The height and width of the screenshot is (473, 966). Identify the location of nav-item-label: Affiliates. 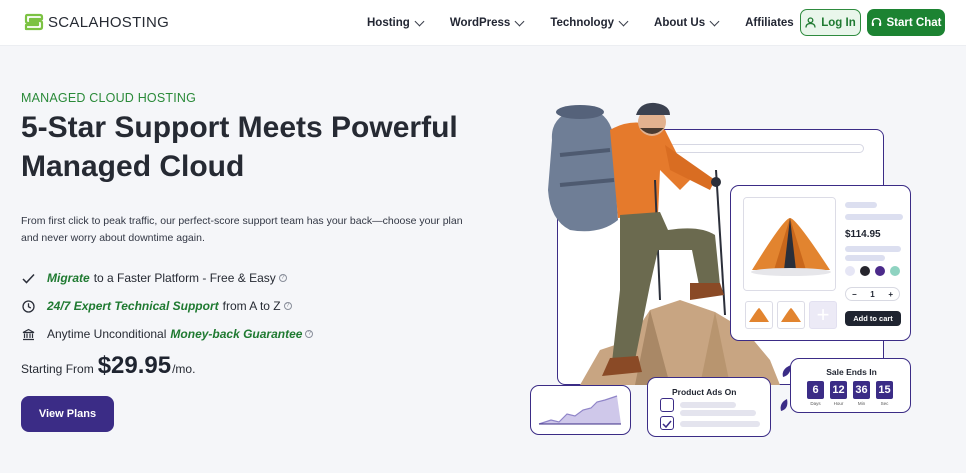
(769, 23).